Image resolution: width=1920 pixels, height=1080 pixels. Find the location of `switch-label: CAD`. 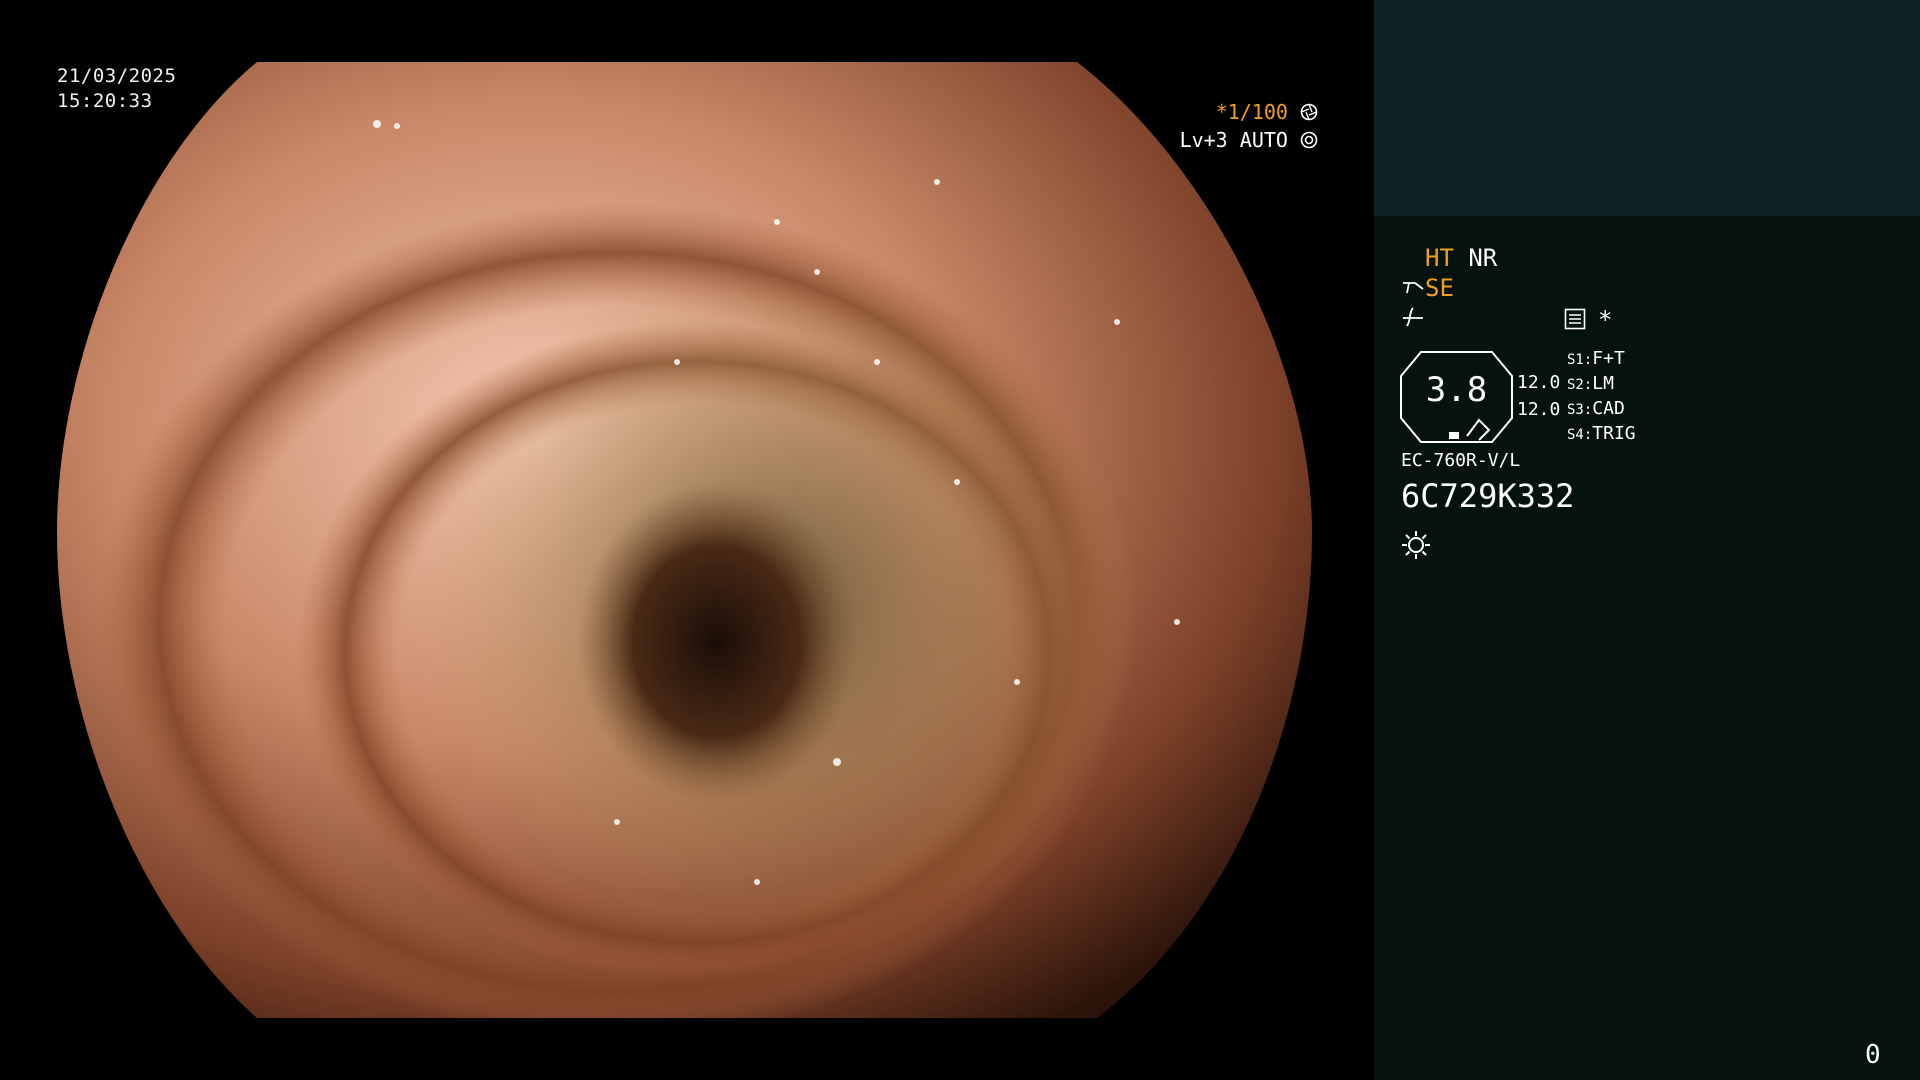

switch-label: CAD is located at coordinates (1608, 408).